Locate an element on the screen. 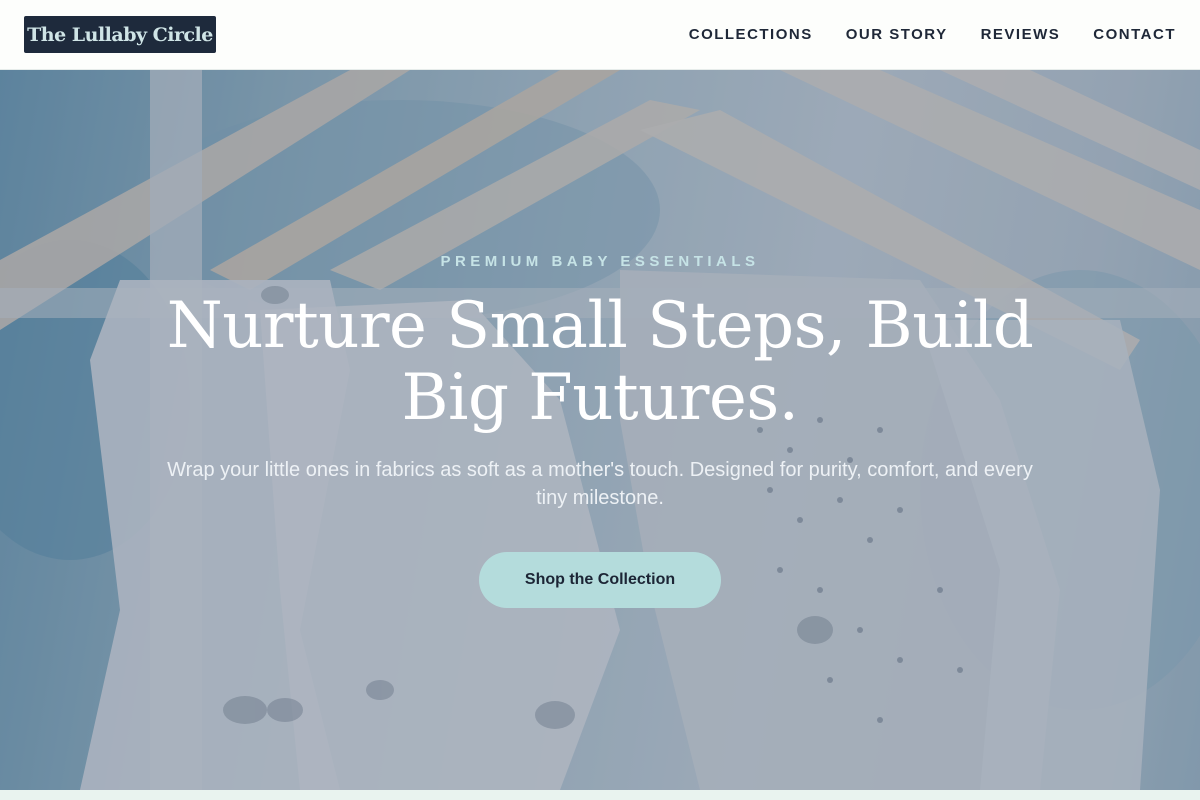 Image resolution: width=1200 pixels, height=800 pixels. nav-link-reviews: REVIEWS is located at coordinates (1021, 34).